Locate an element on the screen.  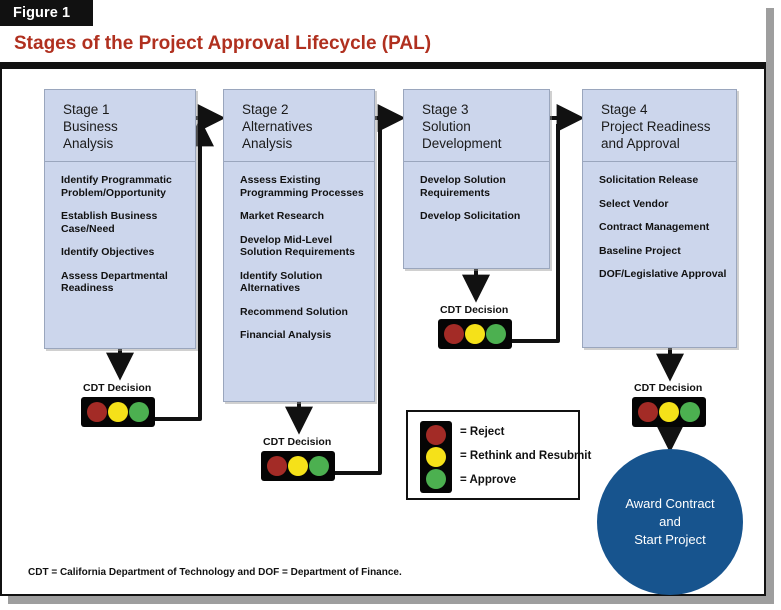
stage-heading-line: Development is located at coordinates (462, 143).